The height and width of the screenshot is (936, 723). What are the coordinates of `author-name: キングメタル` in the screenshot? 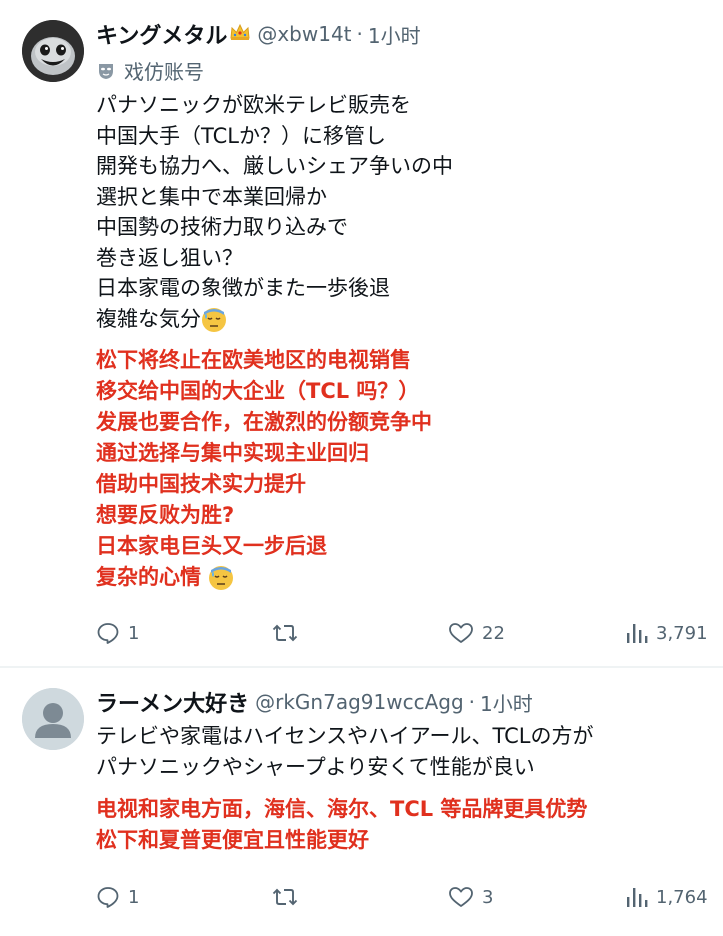 It's located at (161, 34).